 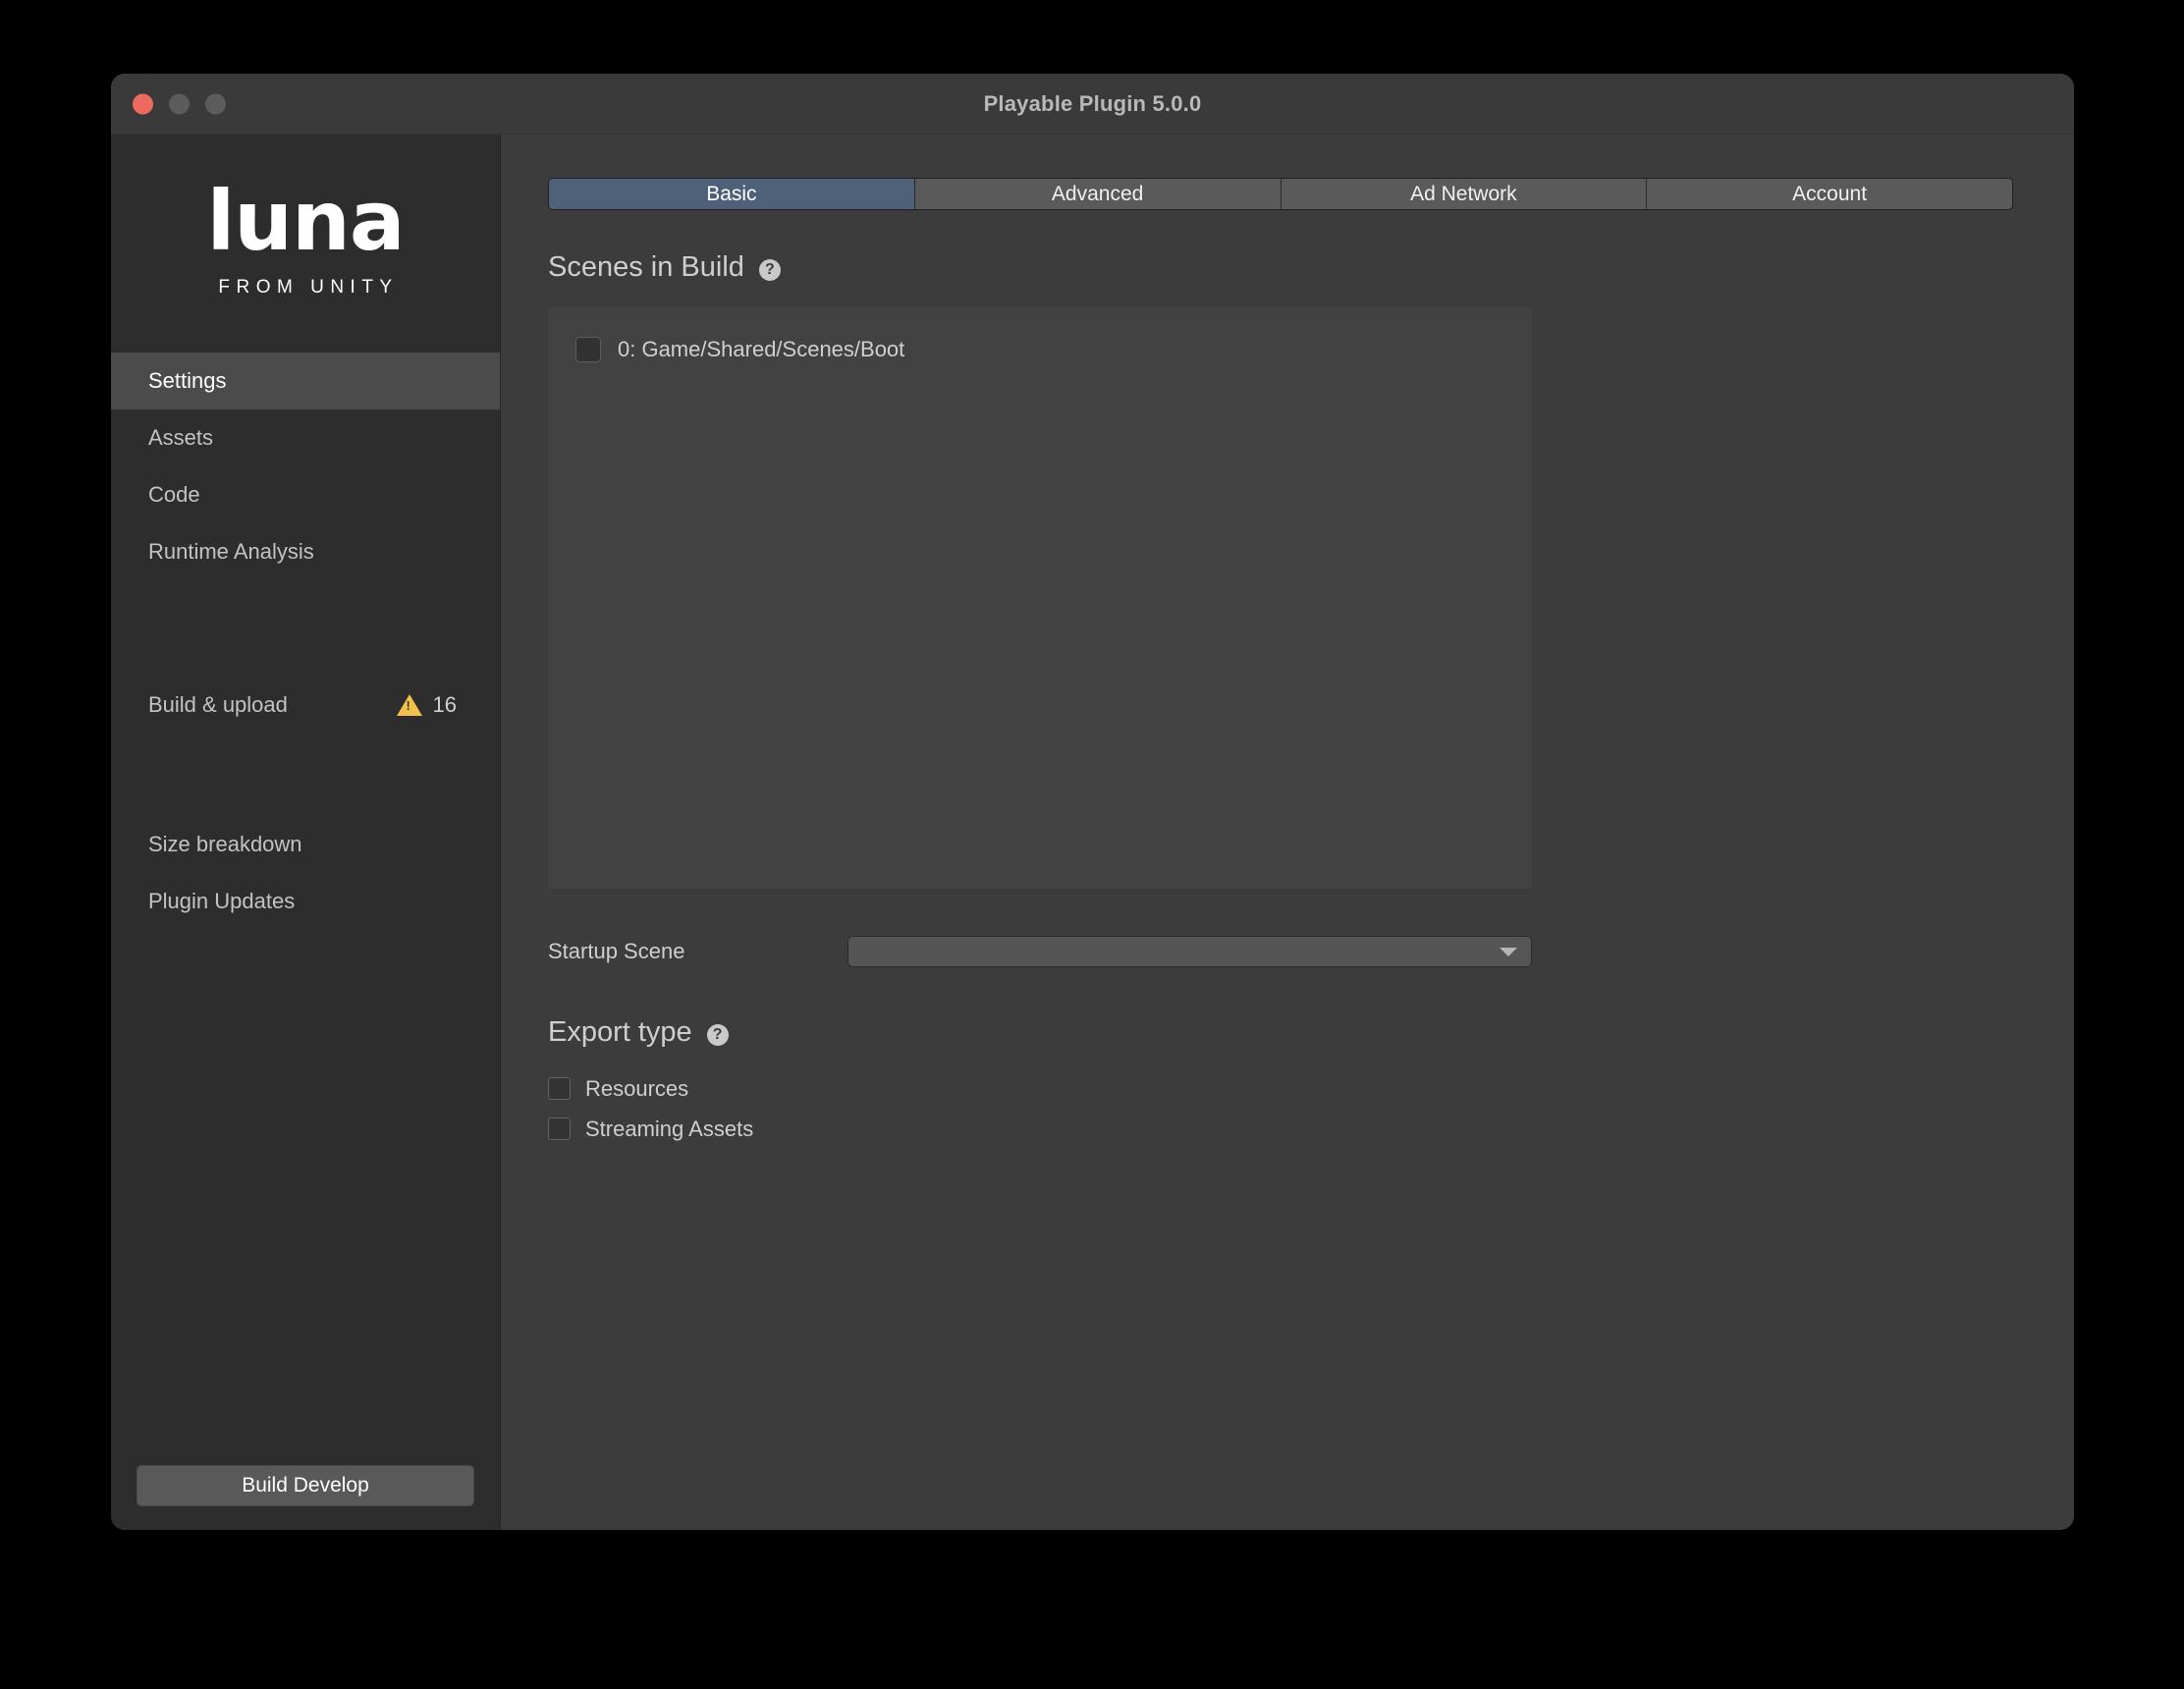 I want to click on sidebar-item-label: Plugin Updates, so click(x=222, y=901).